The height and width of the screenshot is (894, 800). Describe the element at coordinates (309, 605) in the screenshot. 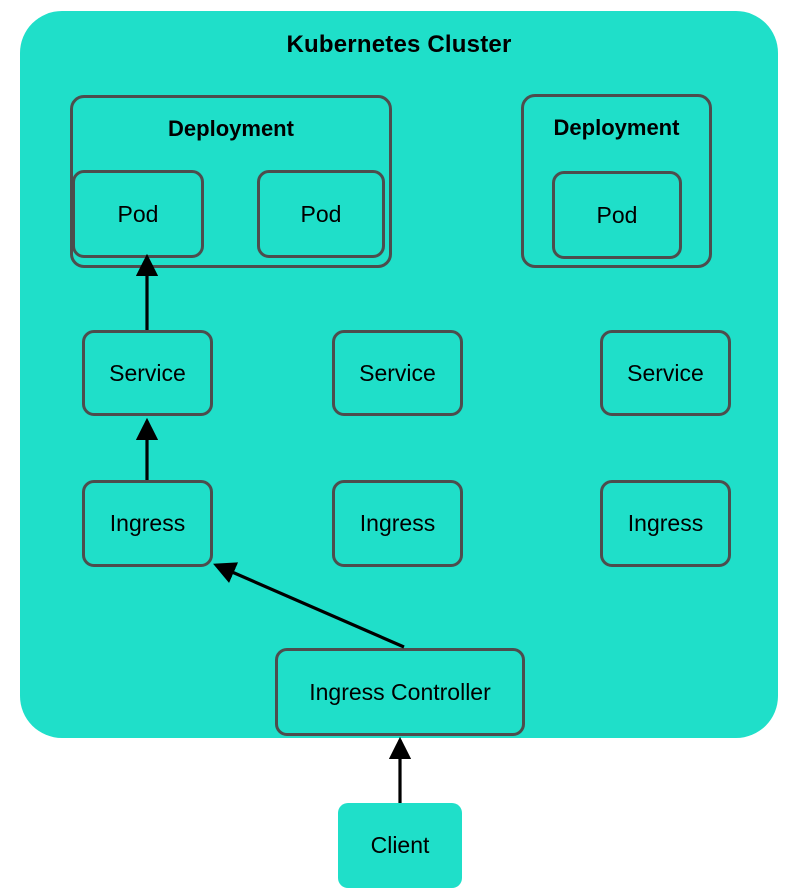

I see `edge-ingresscontroller-to-ingress1` at that location.